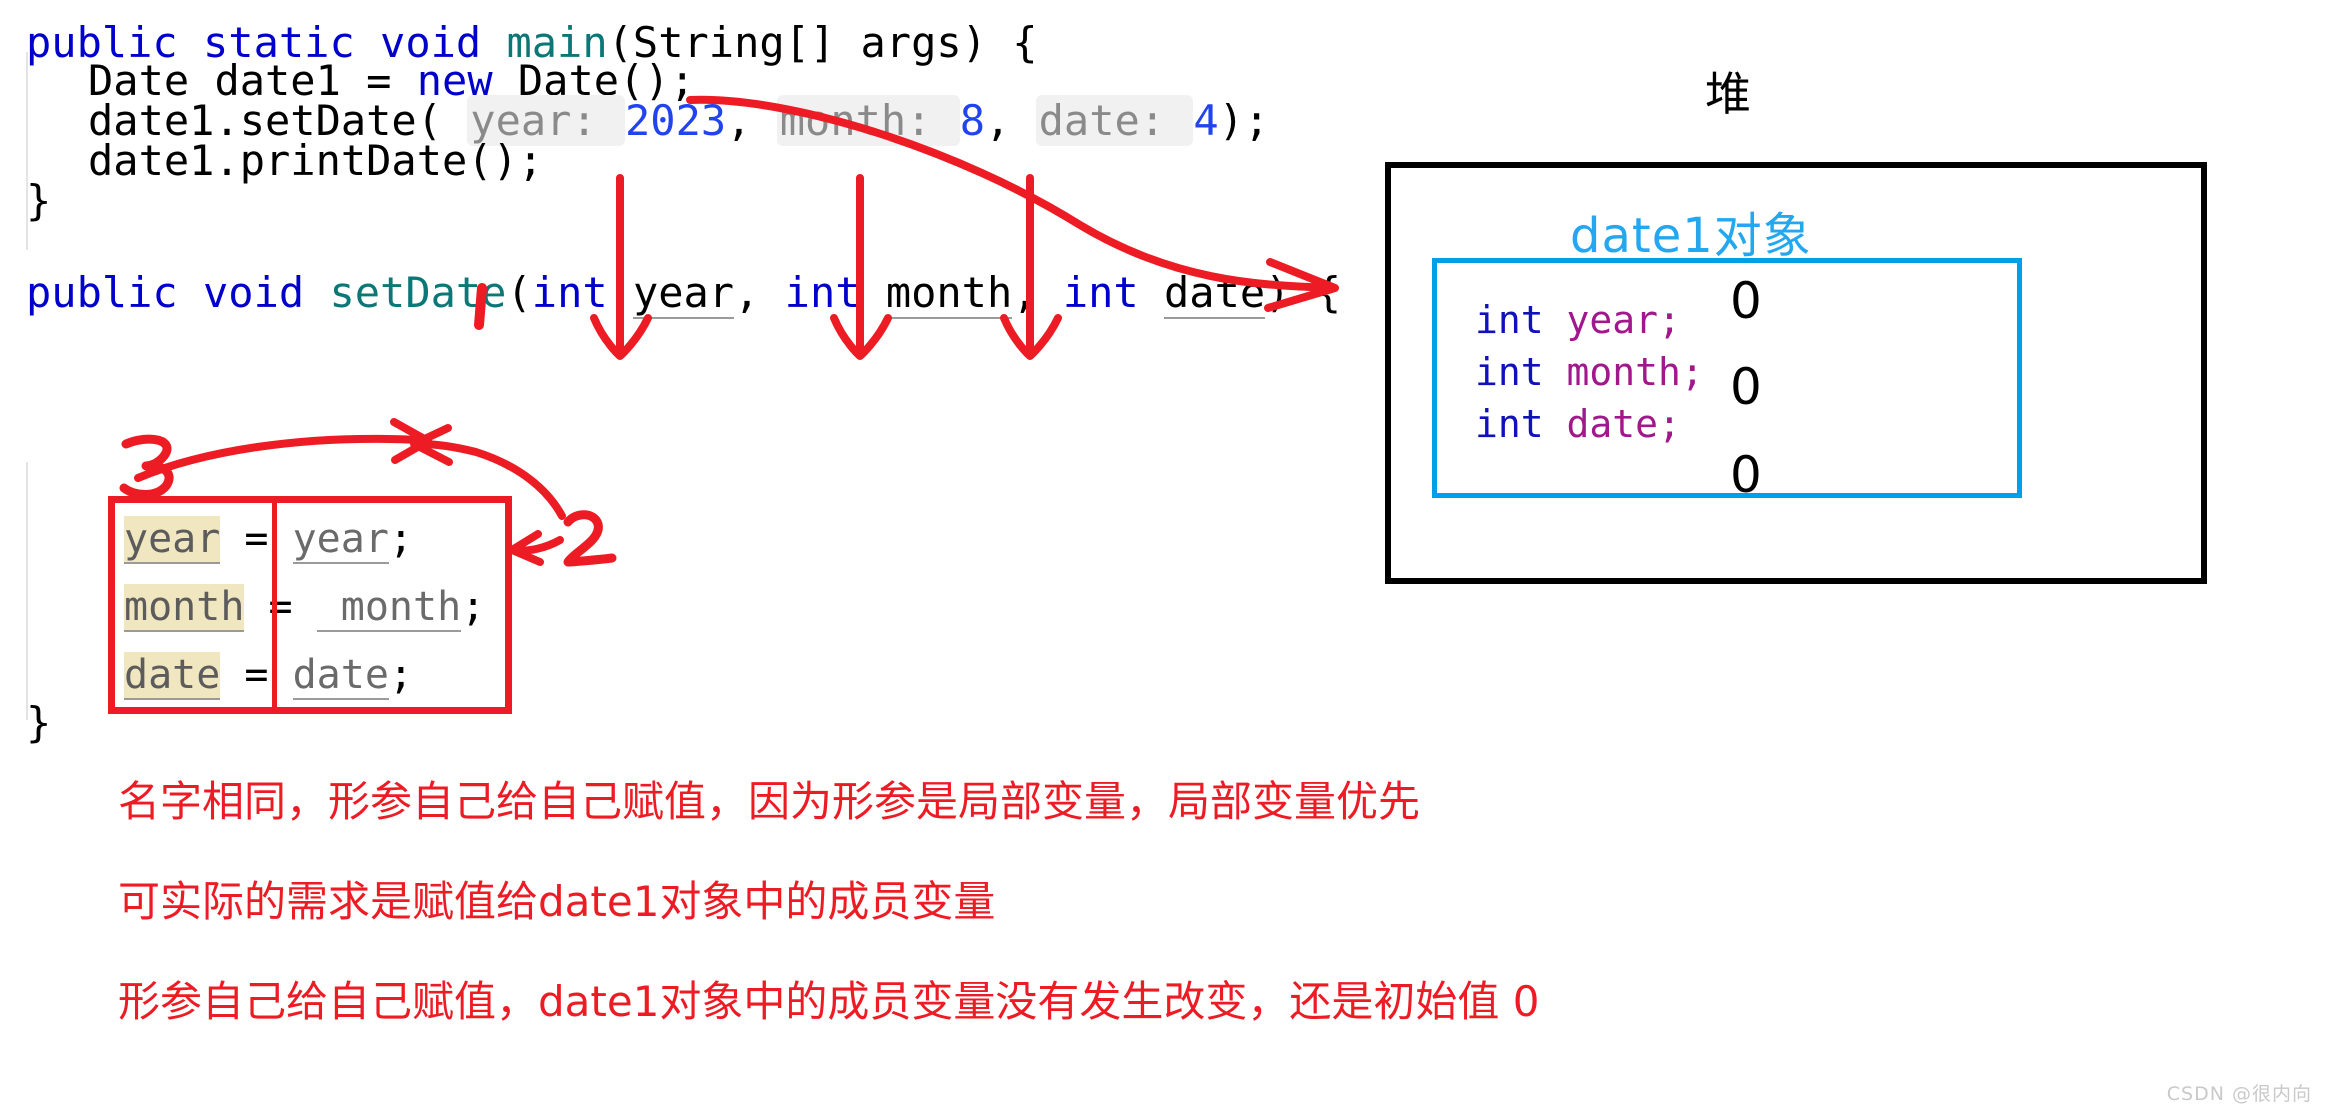  I want to click on literal-8: 8, so click(972, 120).